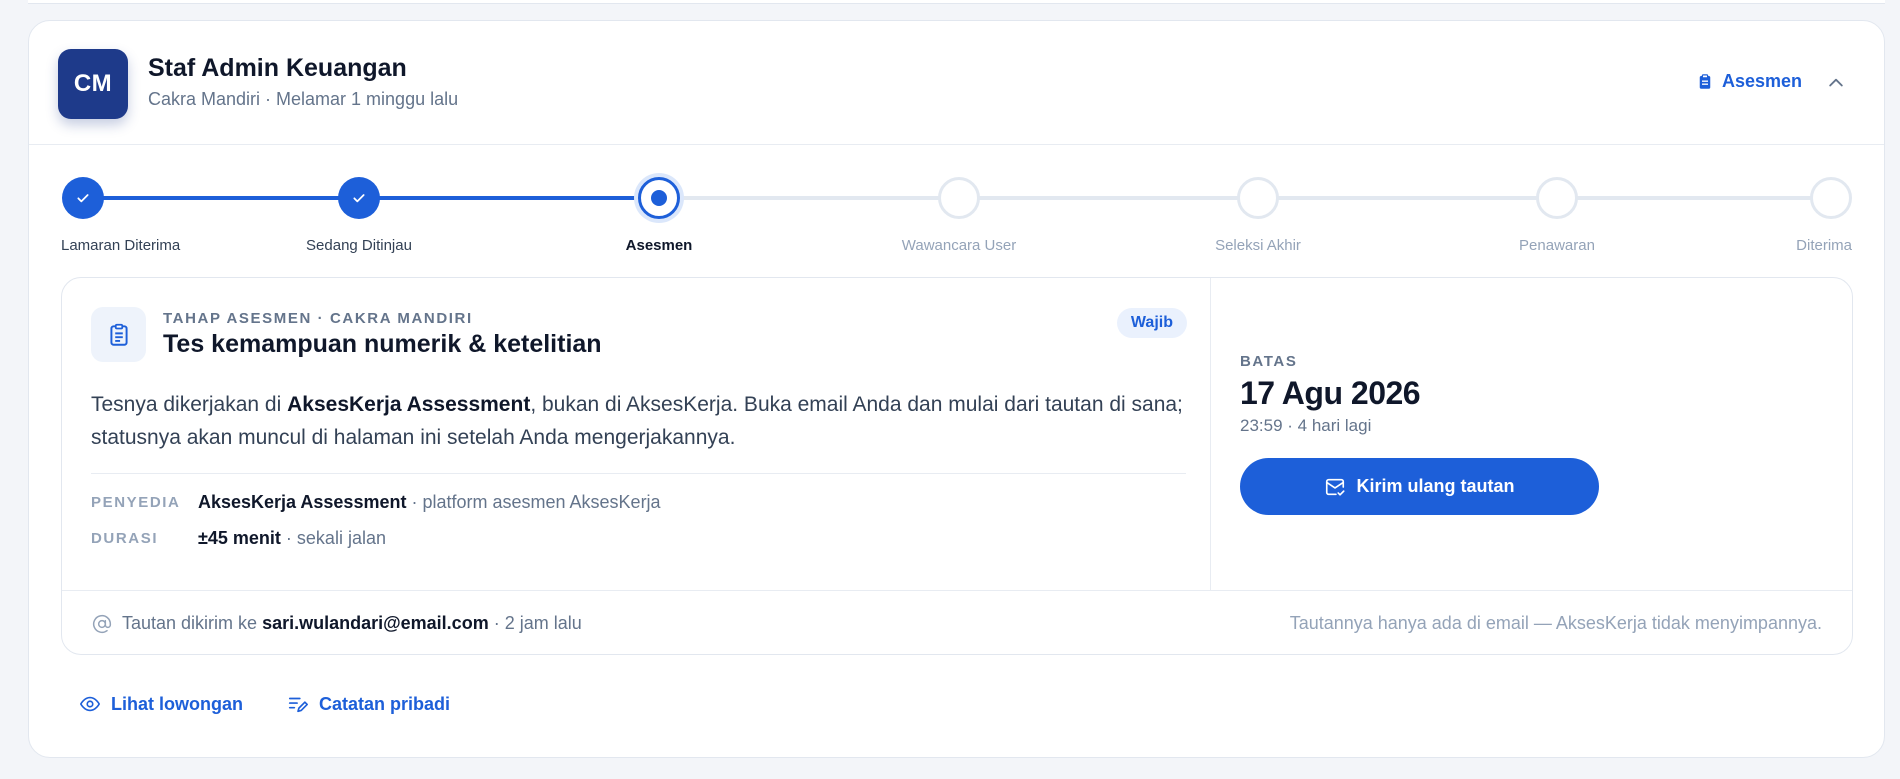  I want to click on chevron-up-icon, so click(1836, 83).